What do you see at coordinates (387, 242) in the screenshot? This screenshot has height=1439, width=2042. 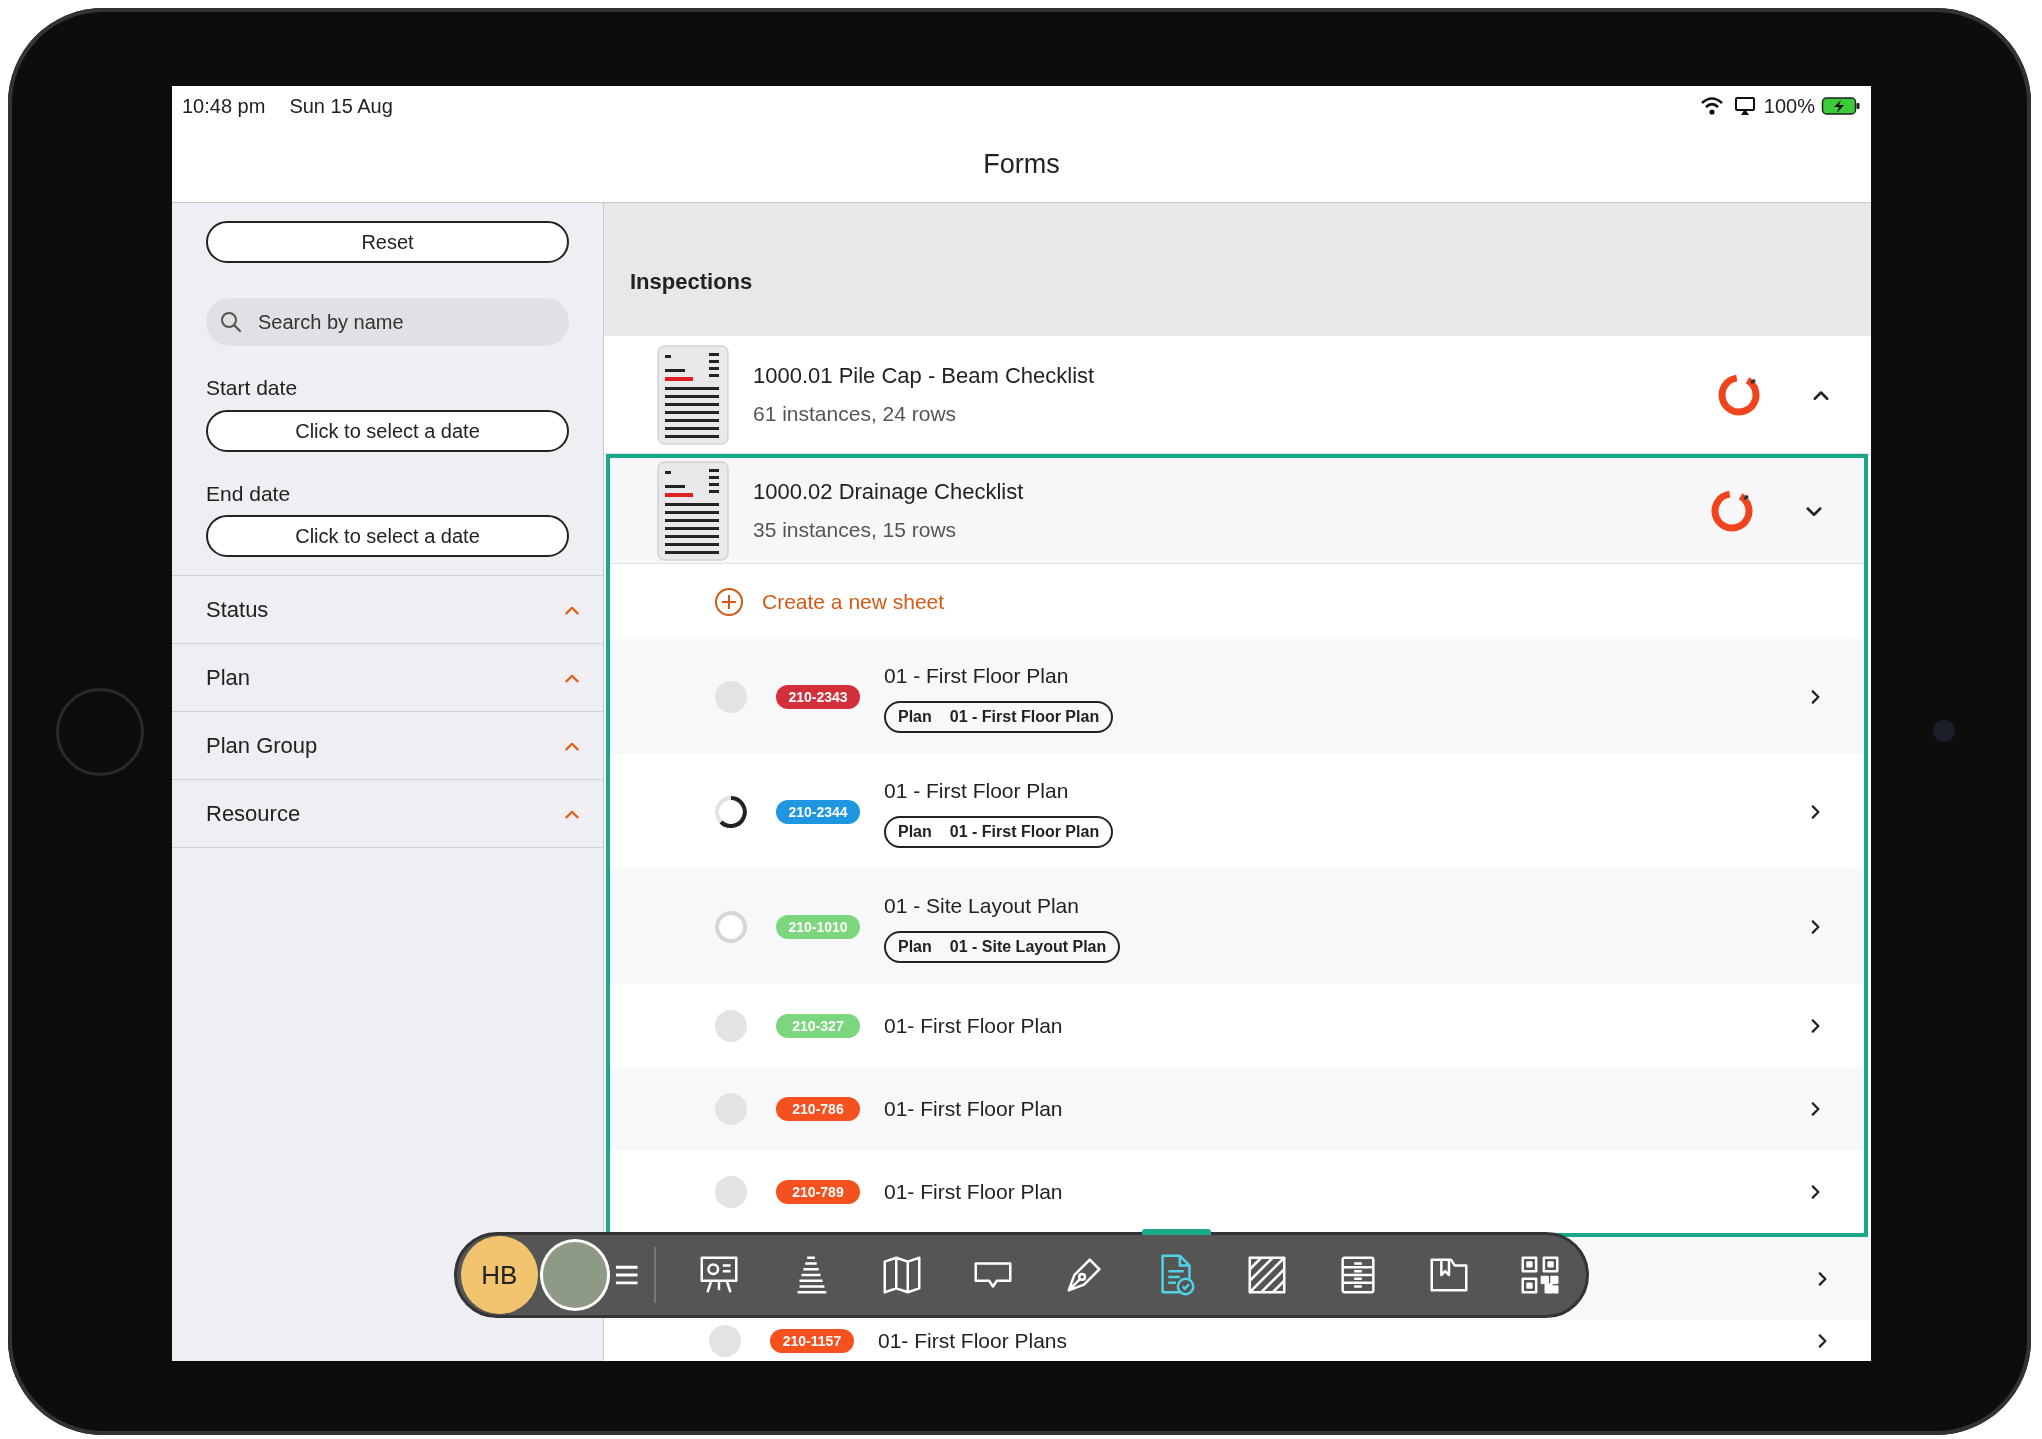 I see `reset-button: Reset` at bounding box center [387, 242].